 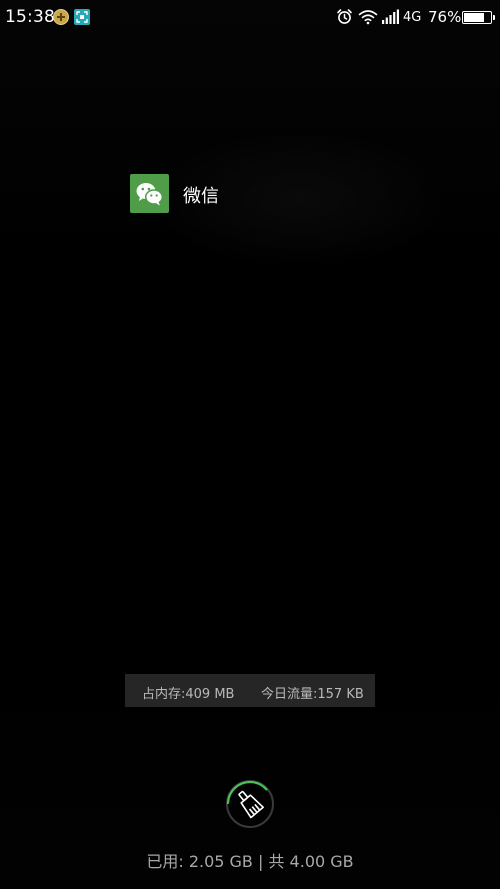 I want to click on notification-scan-icon, so click(x=82, y=17).